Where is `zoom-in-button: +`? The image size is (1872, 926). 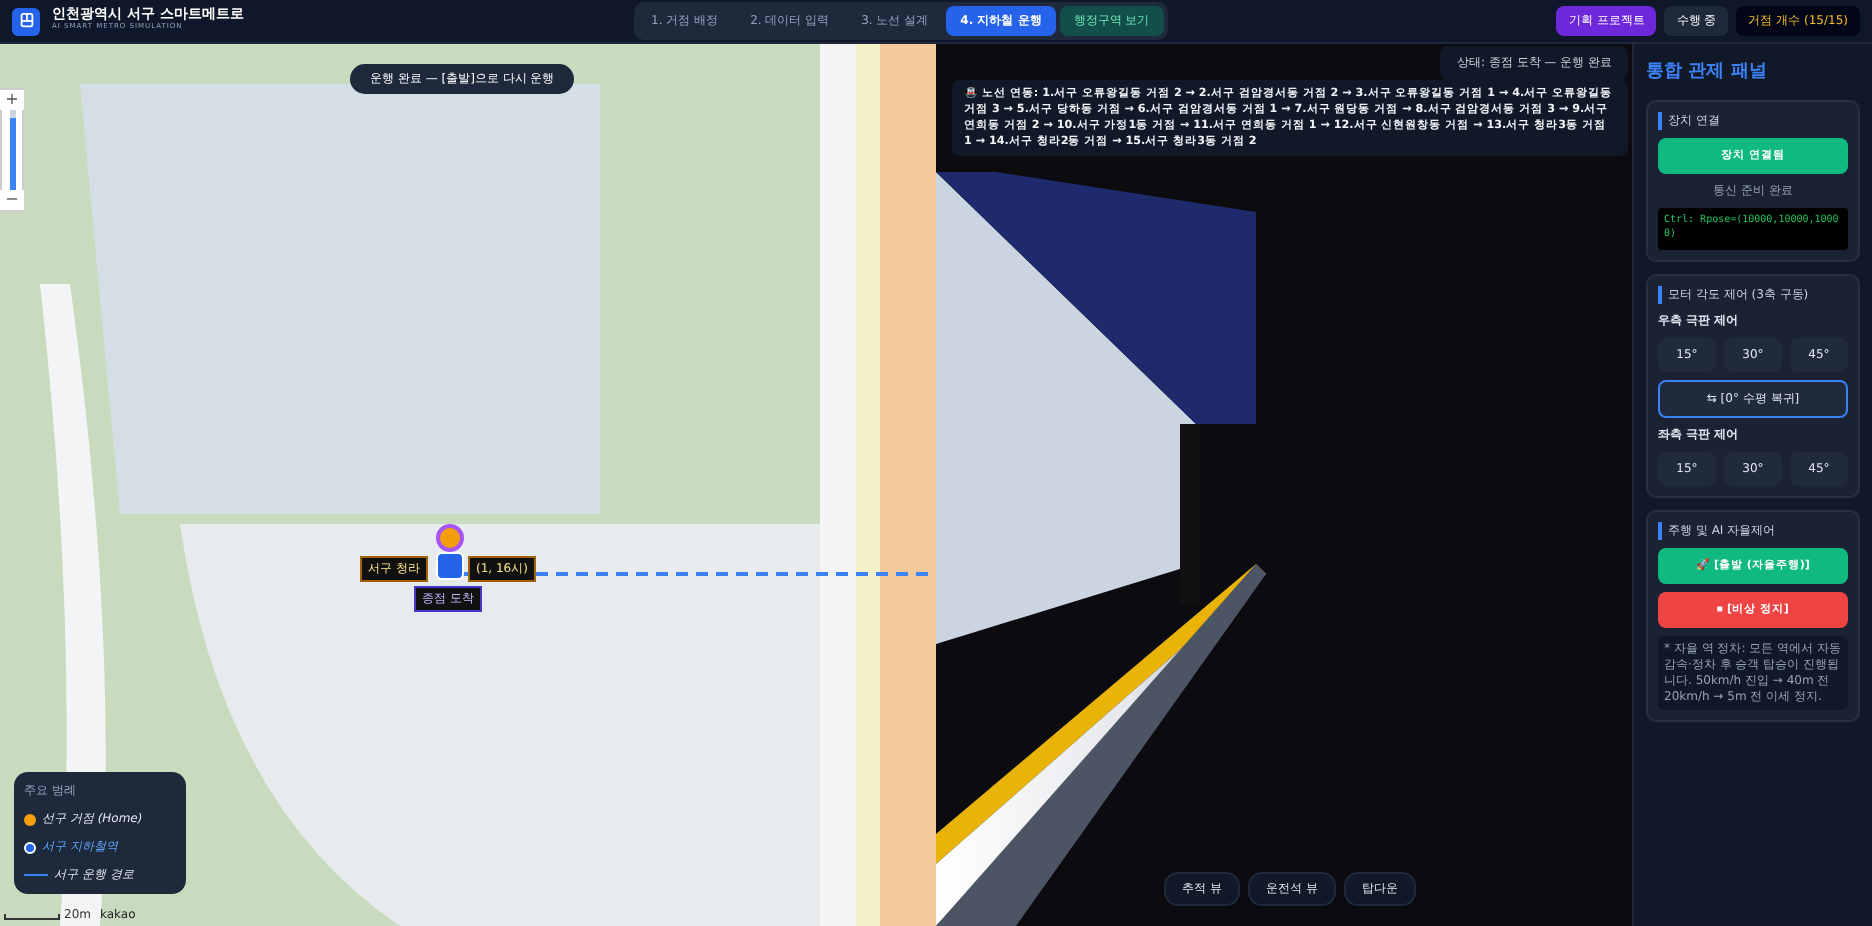
zoom-in-button: + is located at coordinates (12, 100).